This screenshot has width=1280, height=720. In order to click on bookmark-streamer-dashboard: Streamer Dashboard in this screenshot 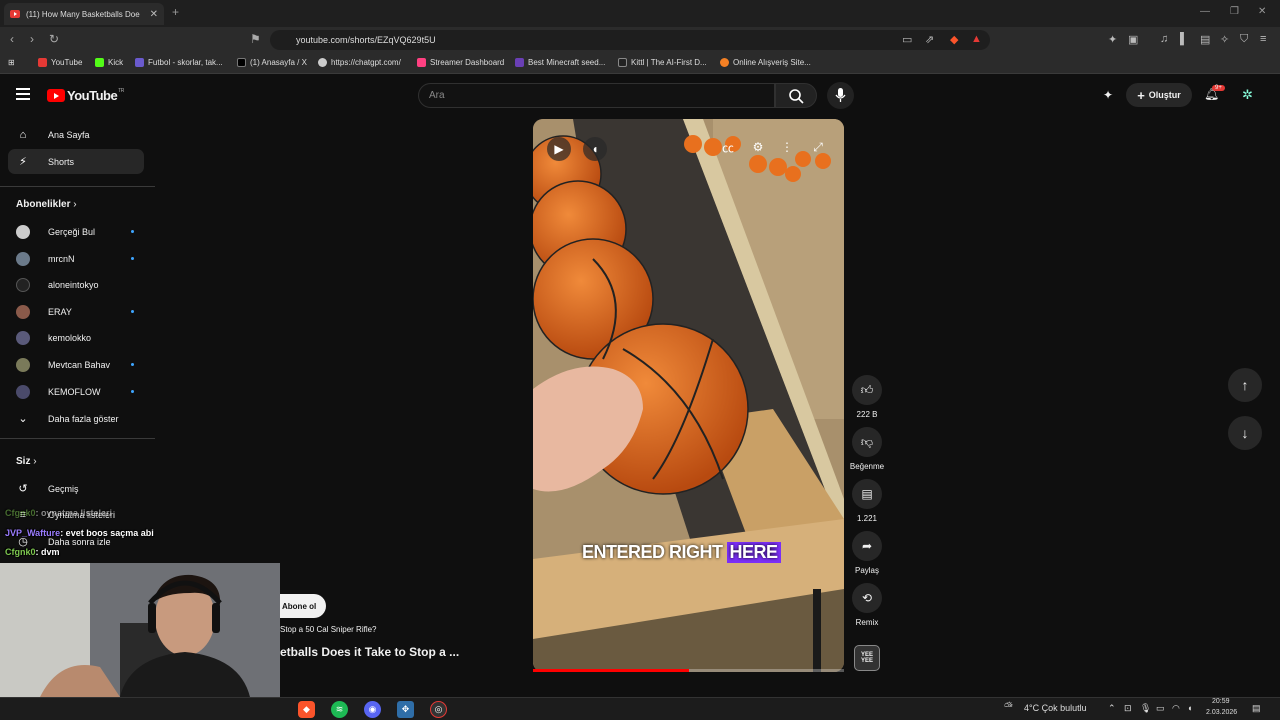, I will do `click(460, 62)`.